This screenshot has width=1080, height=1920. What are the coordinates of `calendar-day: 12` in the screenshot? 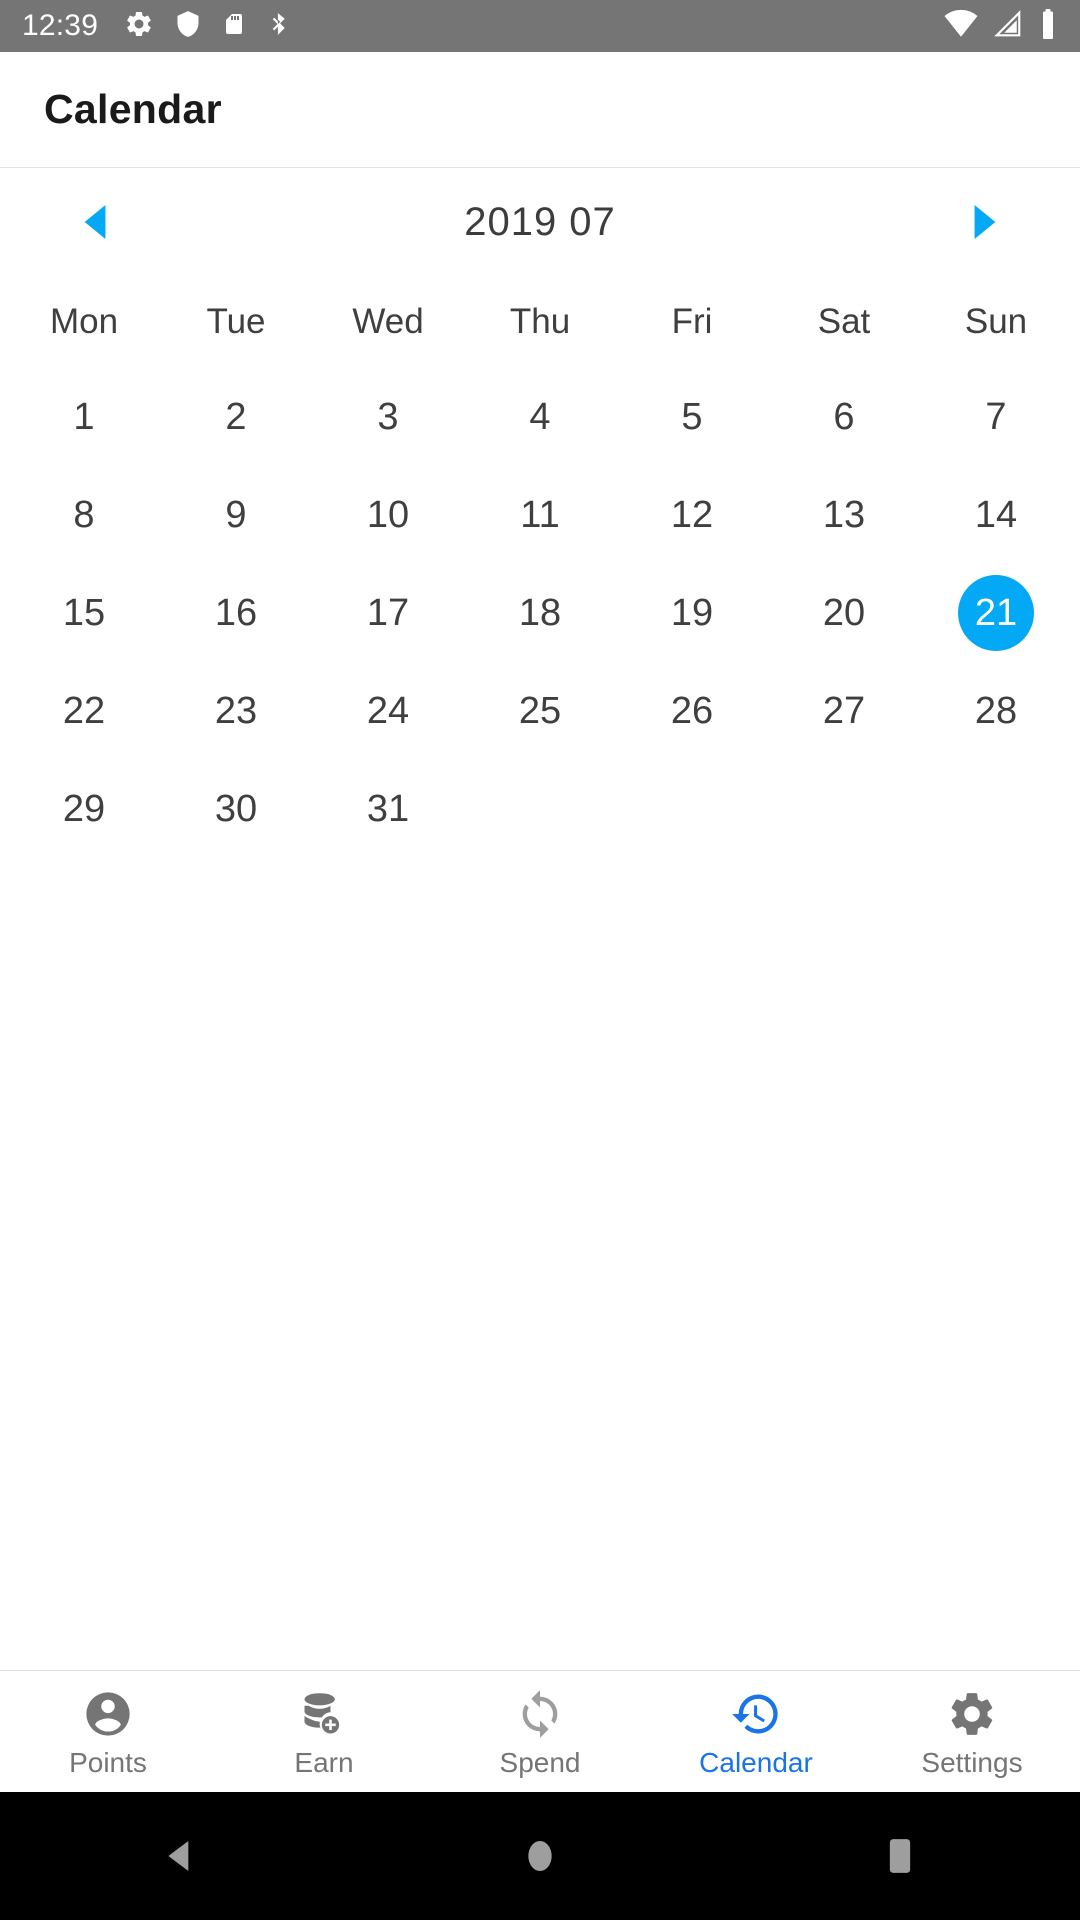 It's located at (692, 515).